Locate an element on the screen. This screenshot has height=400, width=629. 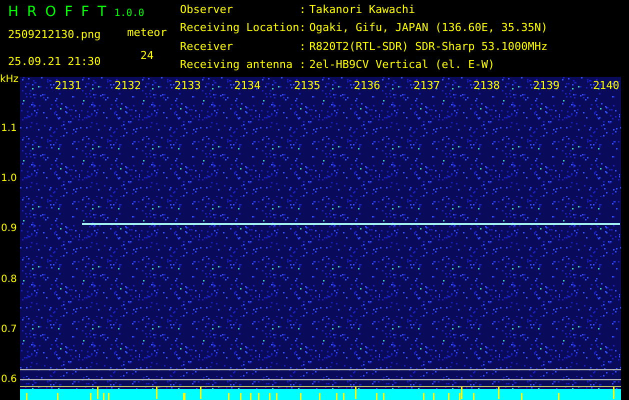
file-name: 2509212130.png is located at coordinates (55, 34).